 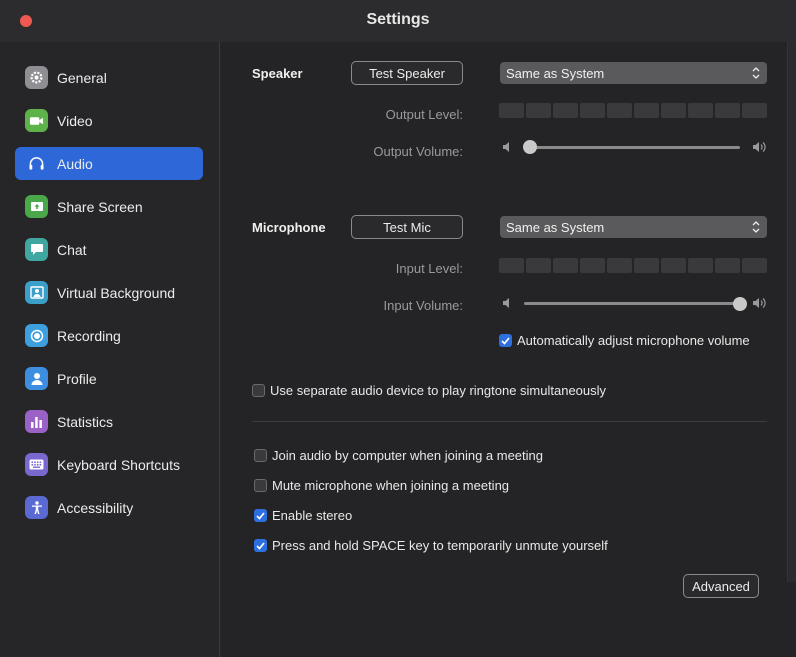 I want to click on test-mic-button: Test Mic, so click(x=407, y=227).